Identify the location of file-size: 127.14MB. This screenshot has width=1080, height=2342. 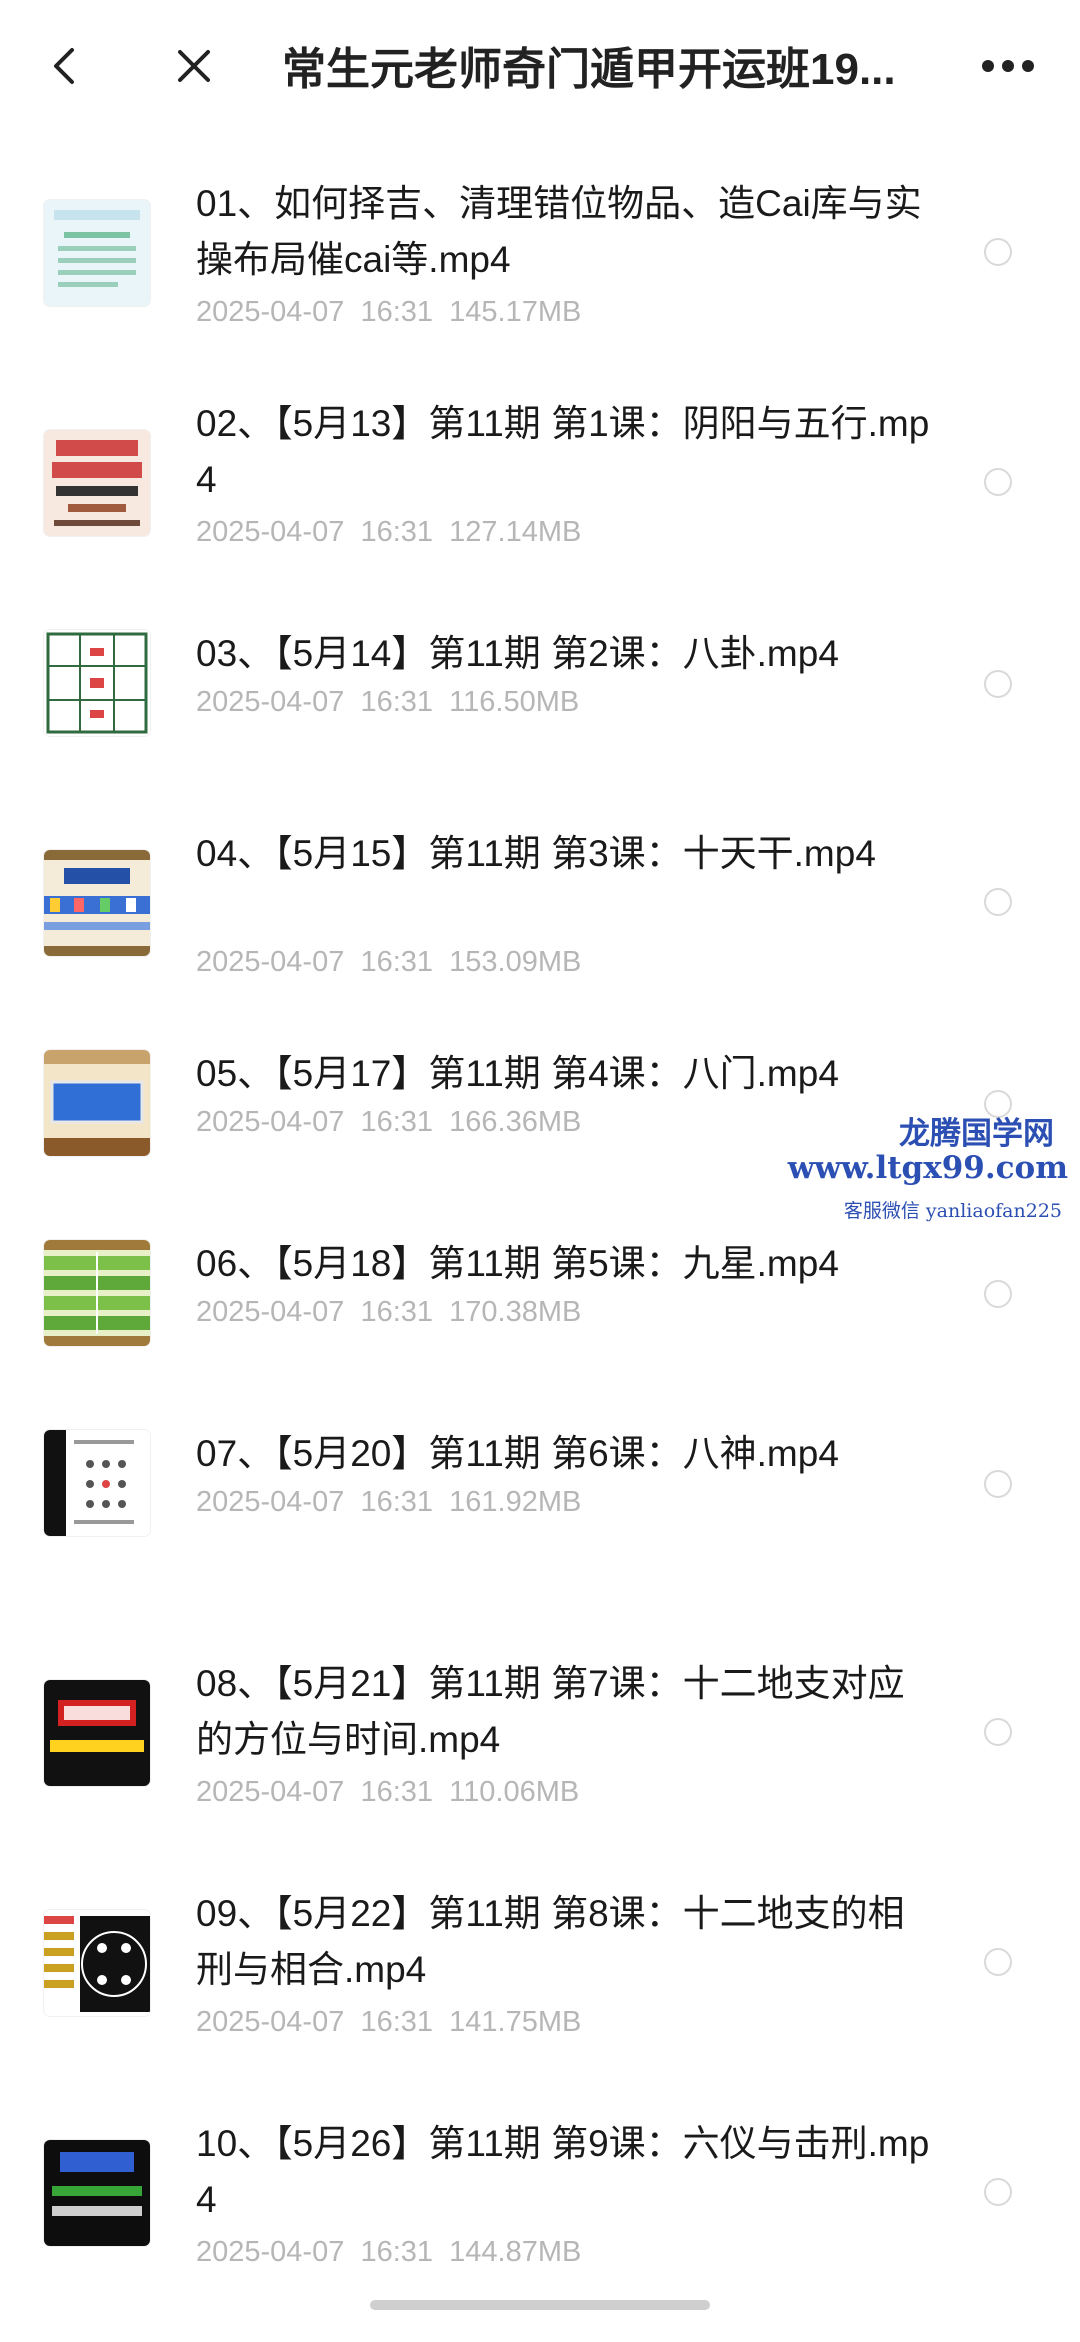
(515, 532).